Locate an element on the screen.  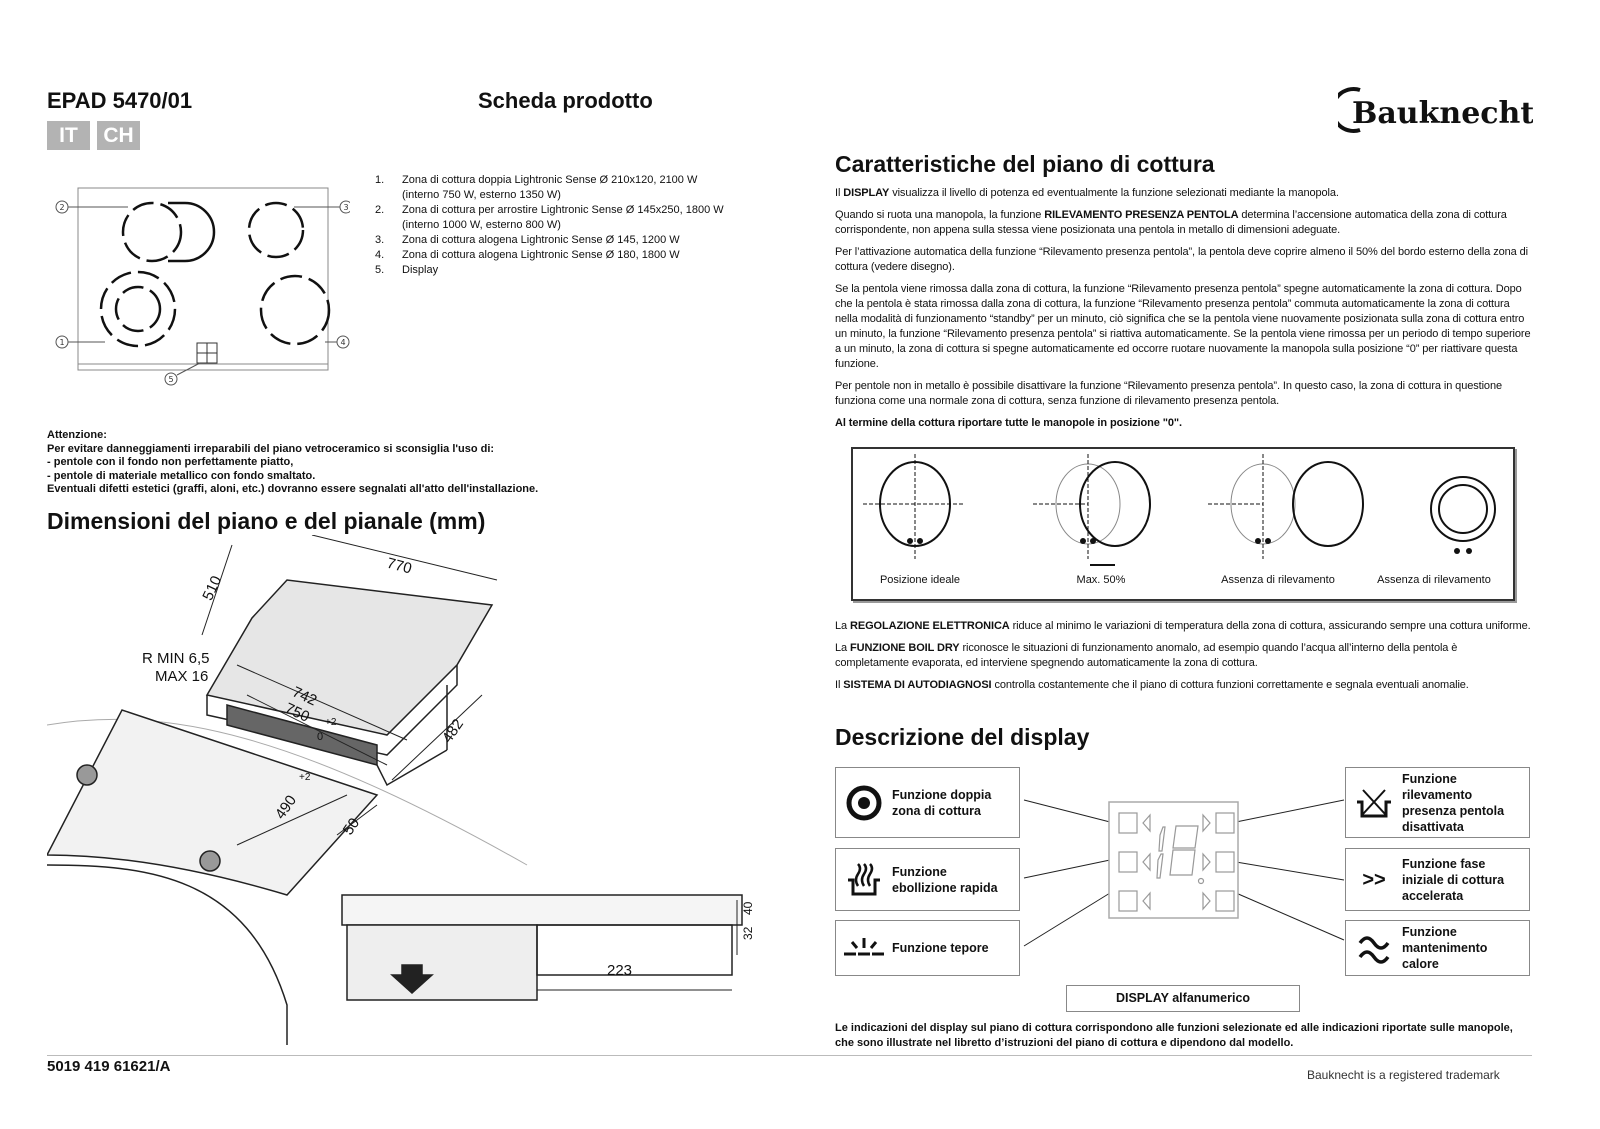
country-badge-it: IT is located at coordinates (68, 135).